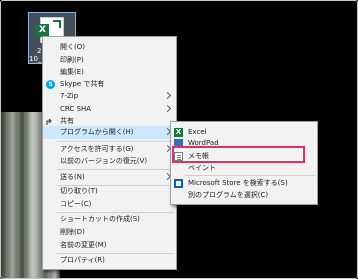 The image size is (358, 279). What do you see at coordinates (109, 191) in the screenshot?
I see `menu-item-cut: 切り取り(T)` at bounding box center [109, 191].